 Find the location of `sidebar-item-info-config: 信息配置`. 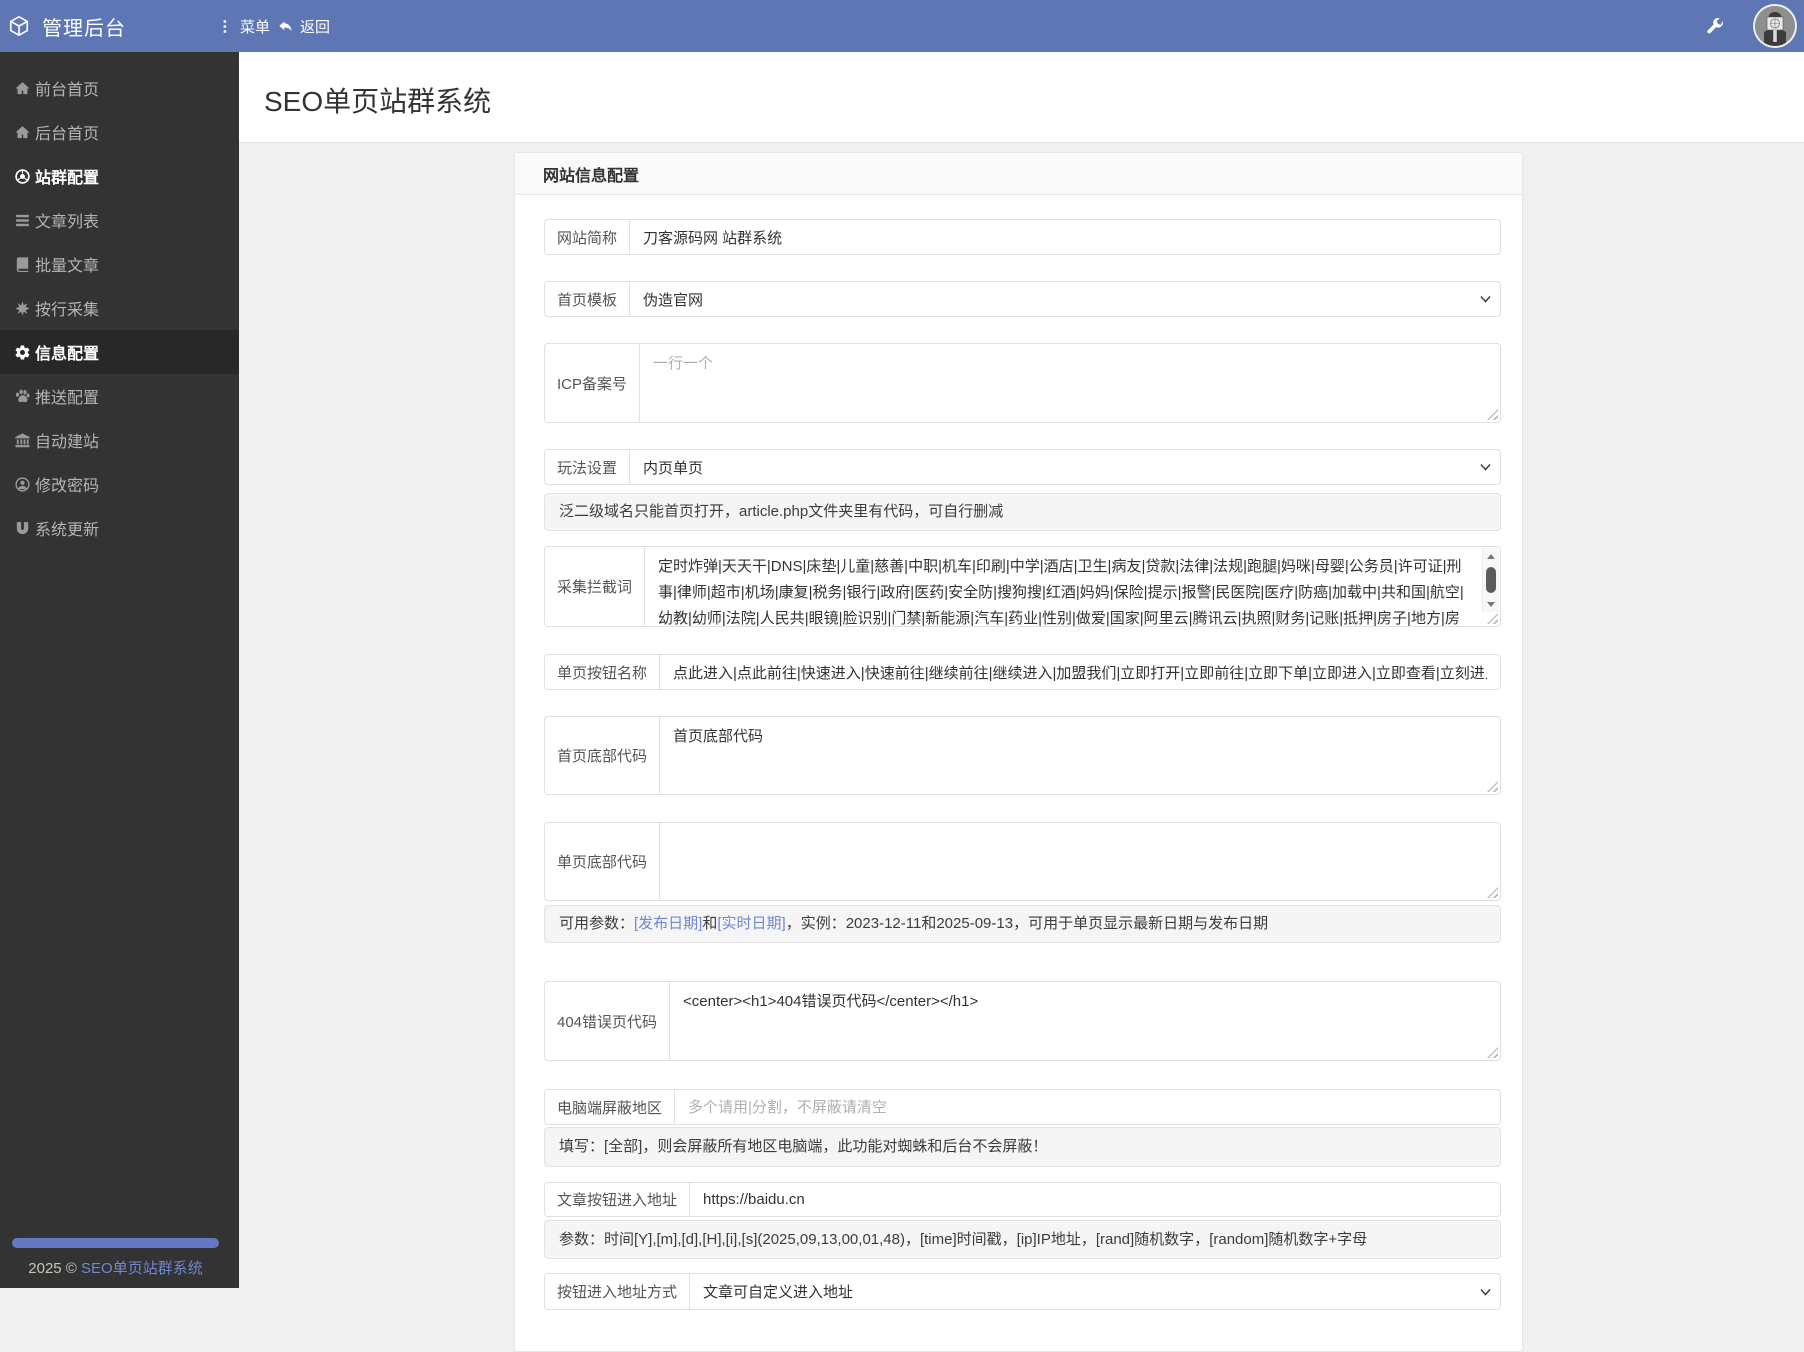

sidebar-item-info-config: 信息配置 is located at coordinates (119, 352).